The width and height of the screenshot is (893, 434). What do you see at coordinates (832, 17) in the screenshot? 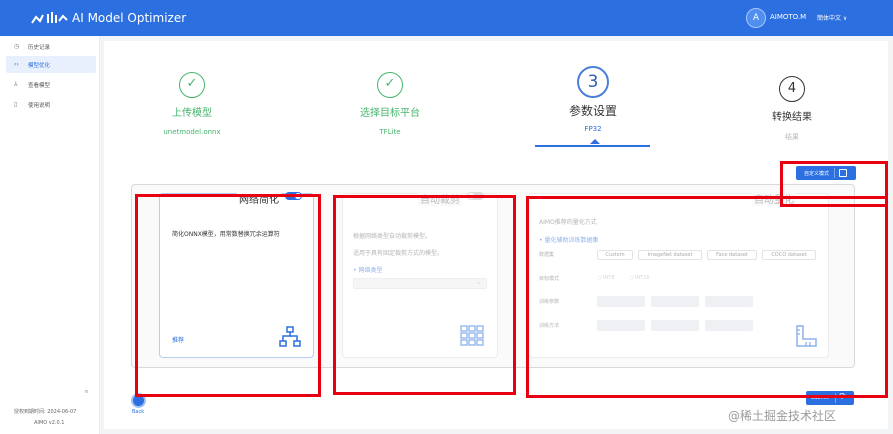
I see `language-dropdown: 簡体中文 ∨` at bounding box center [832, 17].